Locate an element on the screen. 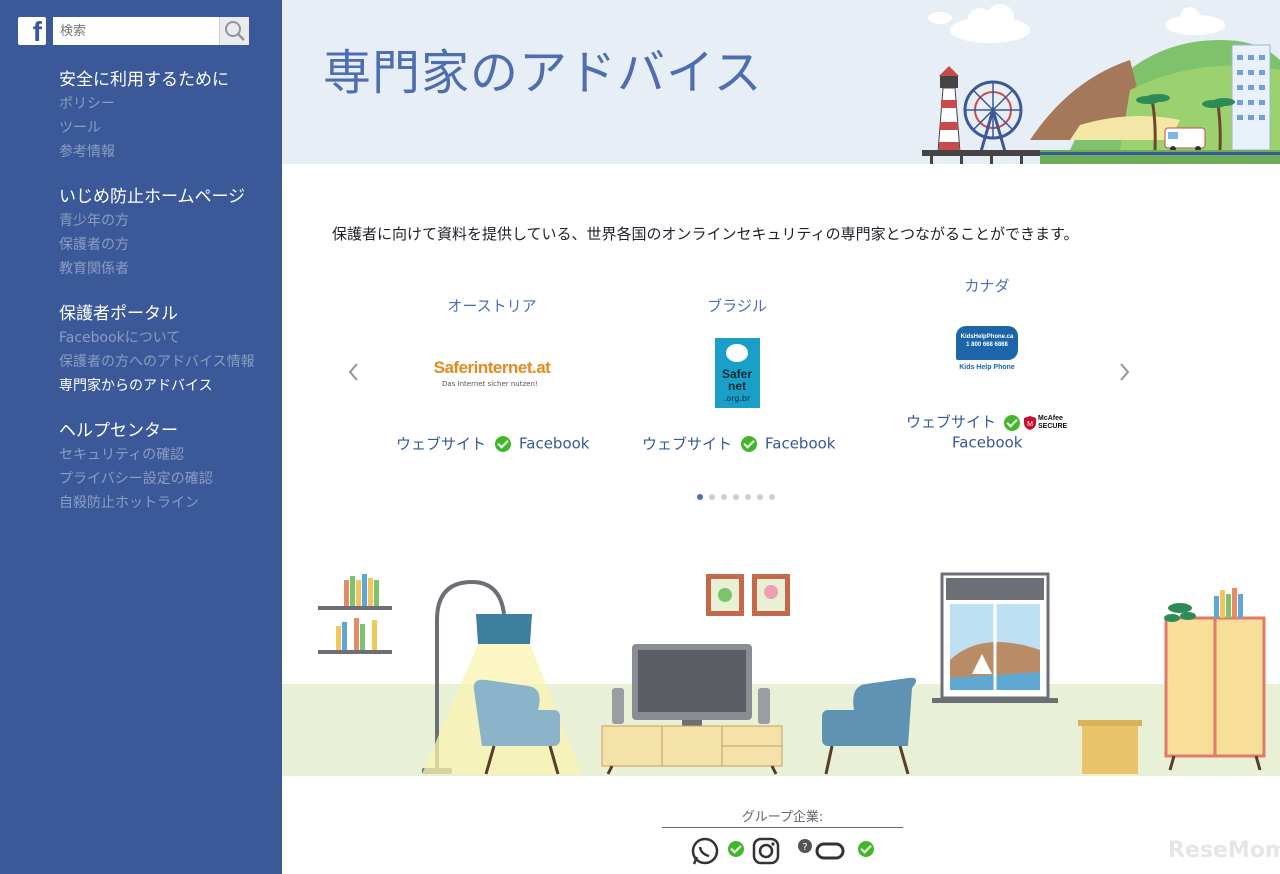  instagram-icon is located at coordinates (766, 851).